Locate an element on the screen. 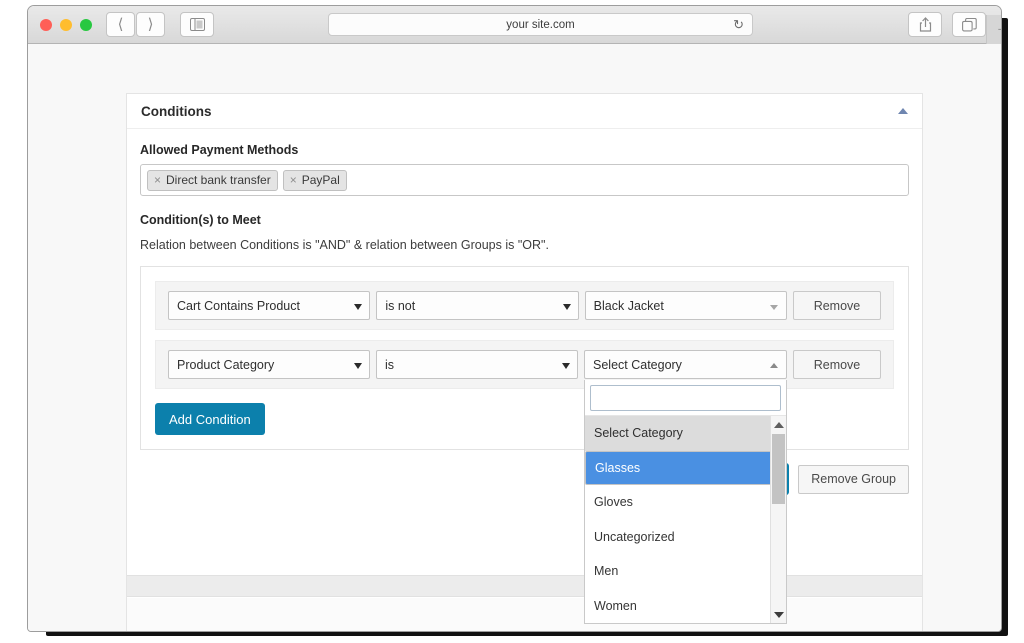 Image resolution: width=1024 pixels, height=643 pixels. back-button: ⟨ is located at coordinates (120, 24).